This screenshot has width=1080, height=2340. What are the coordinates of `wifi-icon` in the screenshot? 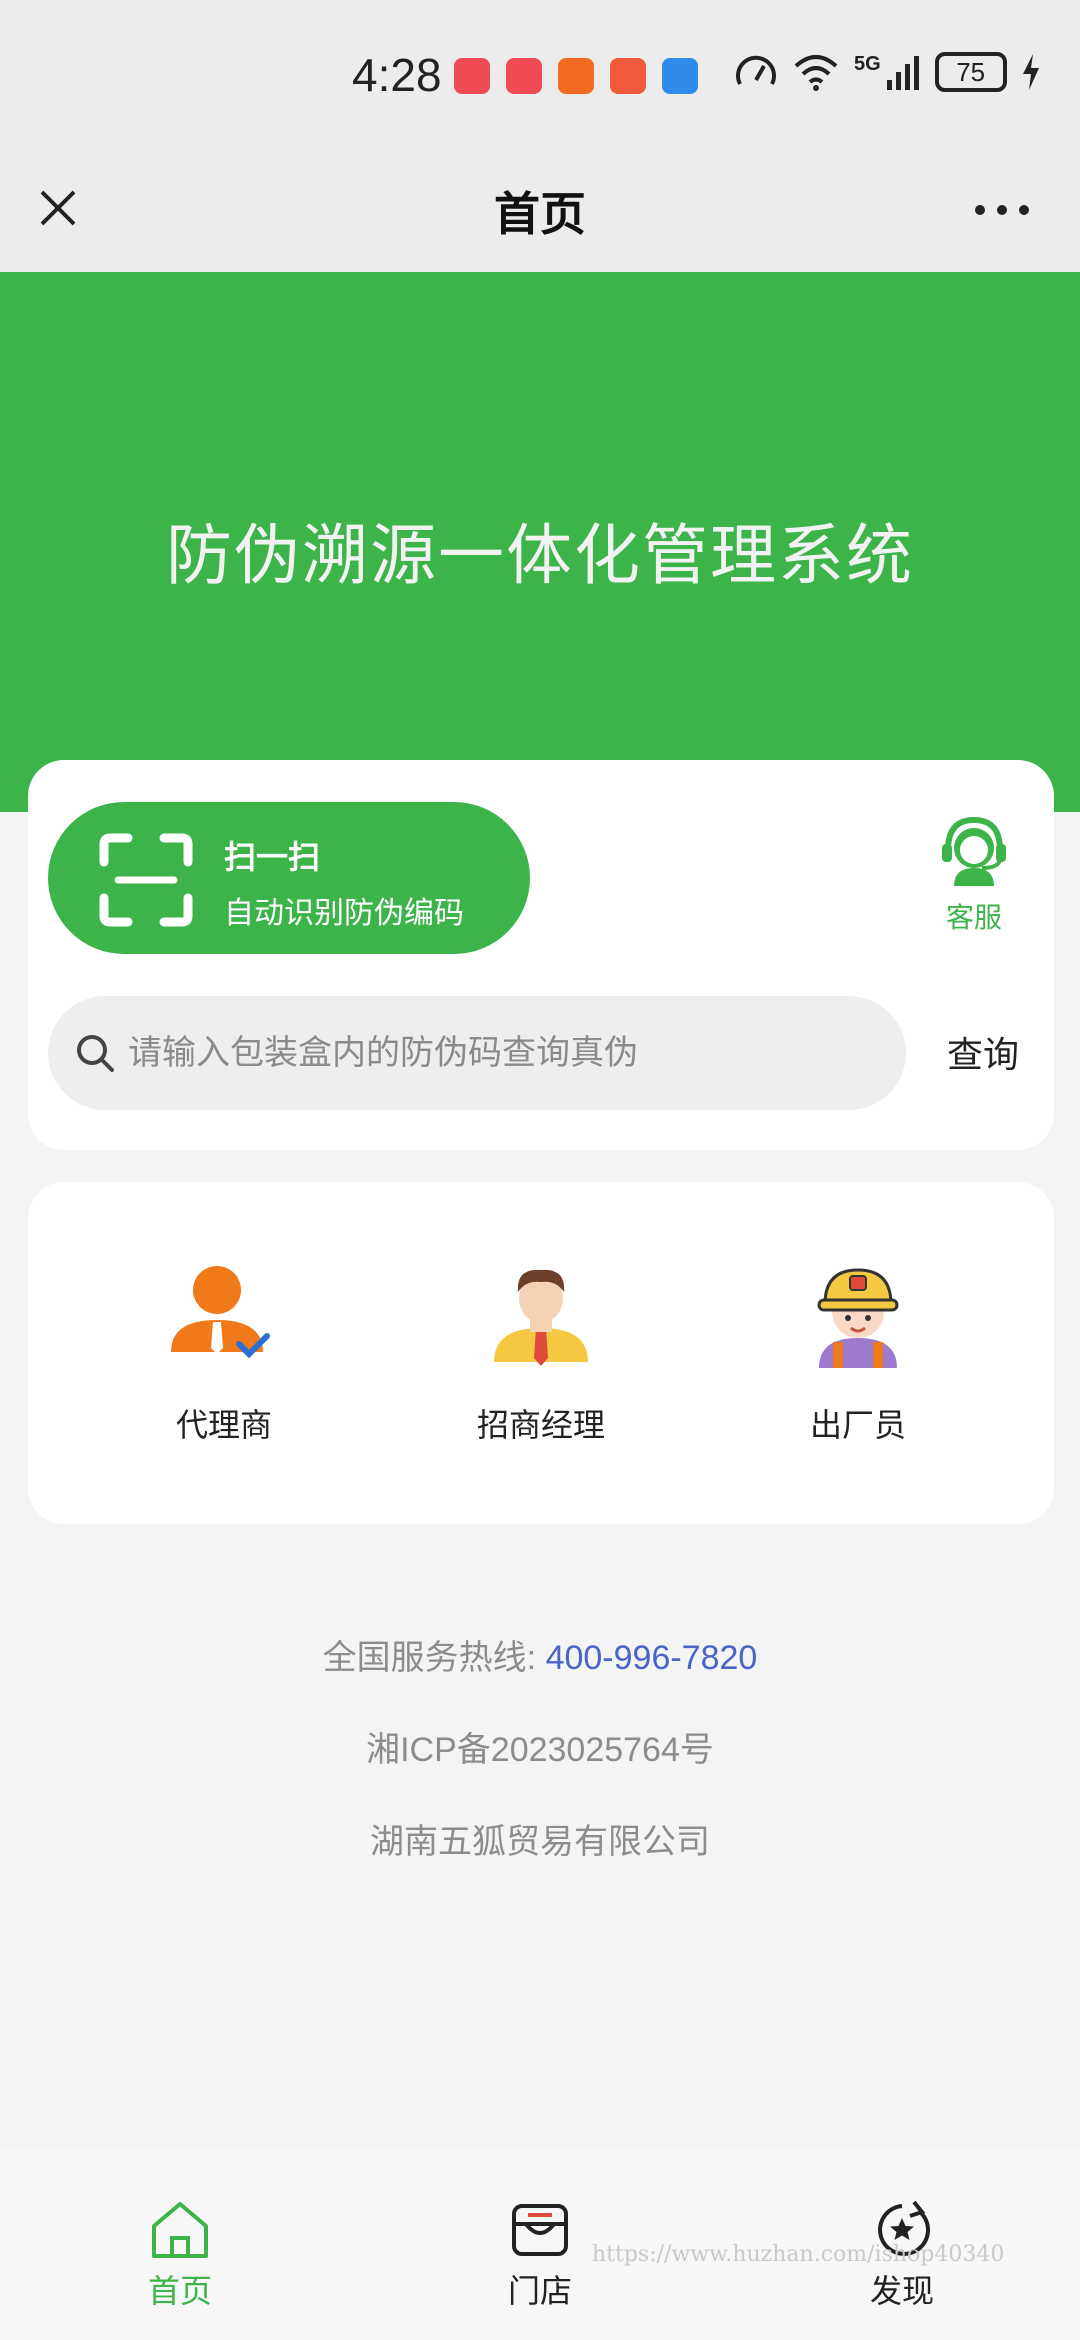 It's located at (816, 73).